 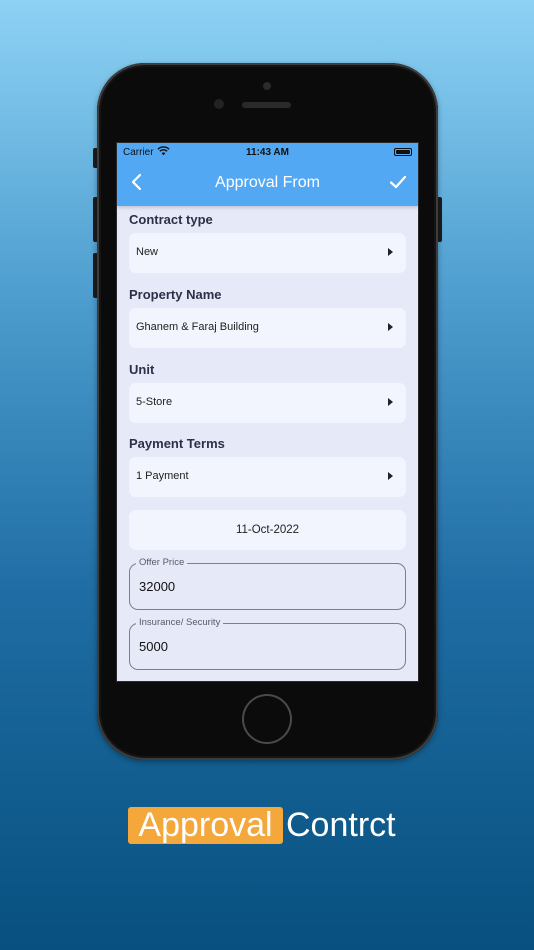 I want to click on earpiece-speaker, so click(x=266, y=105).